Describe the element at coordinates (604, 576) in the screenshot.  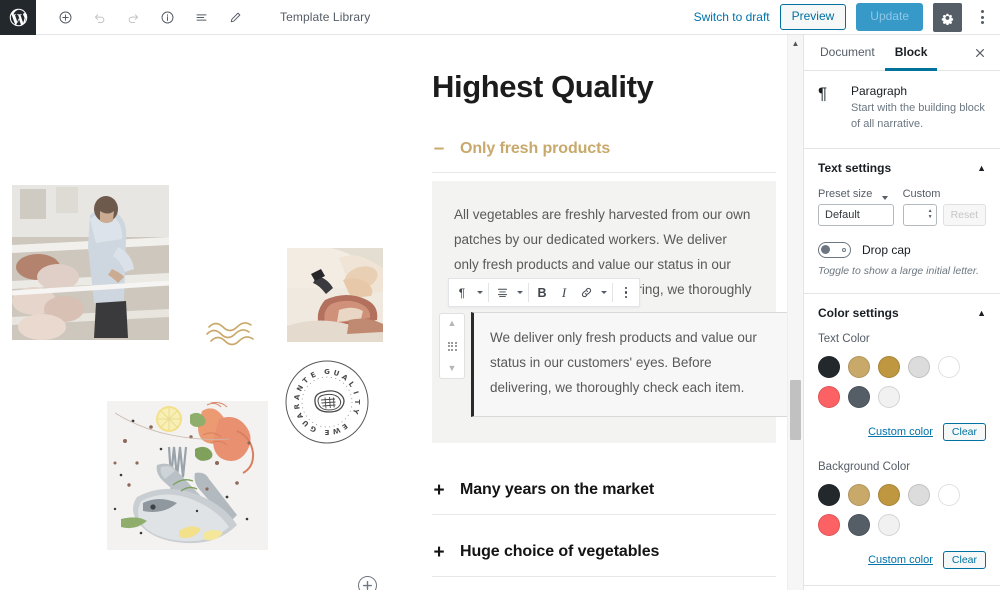
I see `divider` at that location.